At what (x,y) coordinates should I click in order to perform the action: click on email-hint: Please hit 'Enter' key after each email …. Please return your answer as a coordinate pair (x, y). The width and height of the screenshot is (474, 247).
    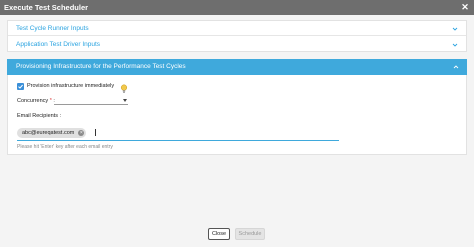
    Looking at the image, I should click on (65, 147).